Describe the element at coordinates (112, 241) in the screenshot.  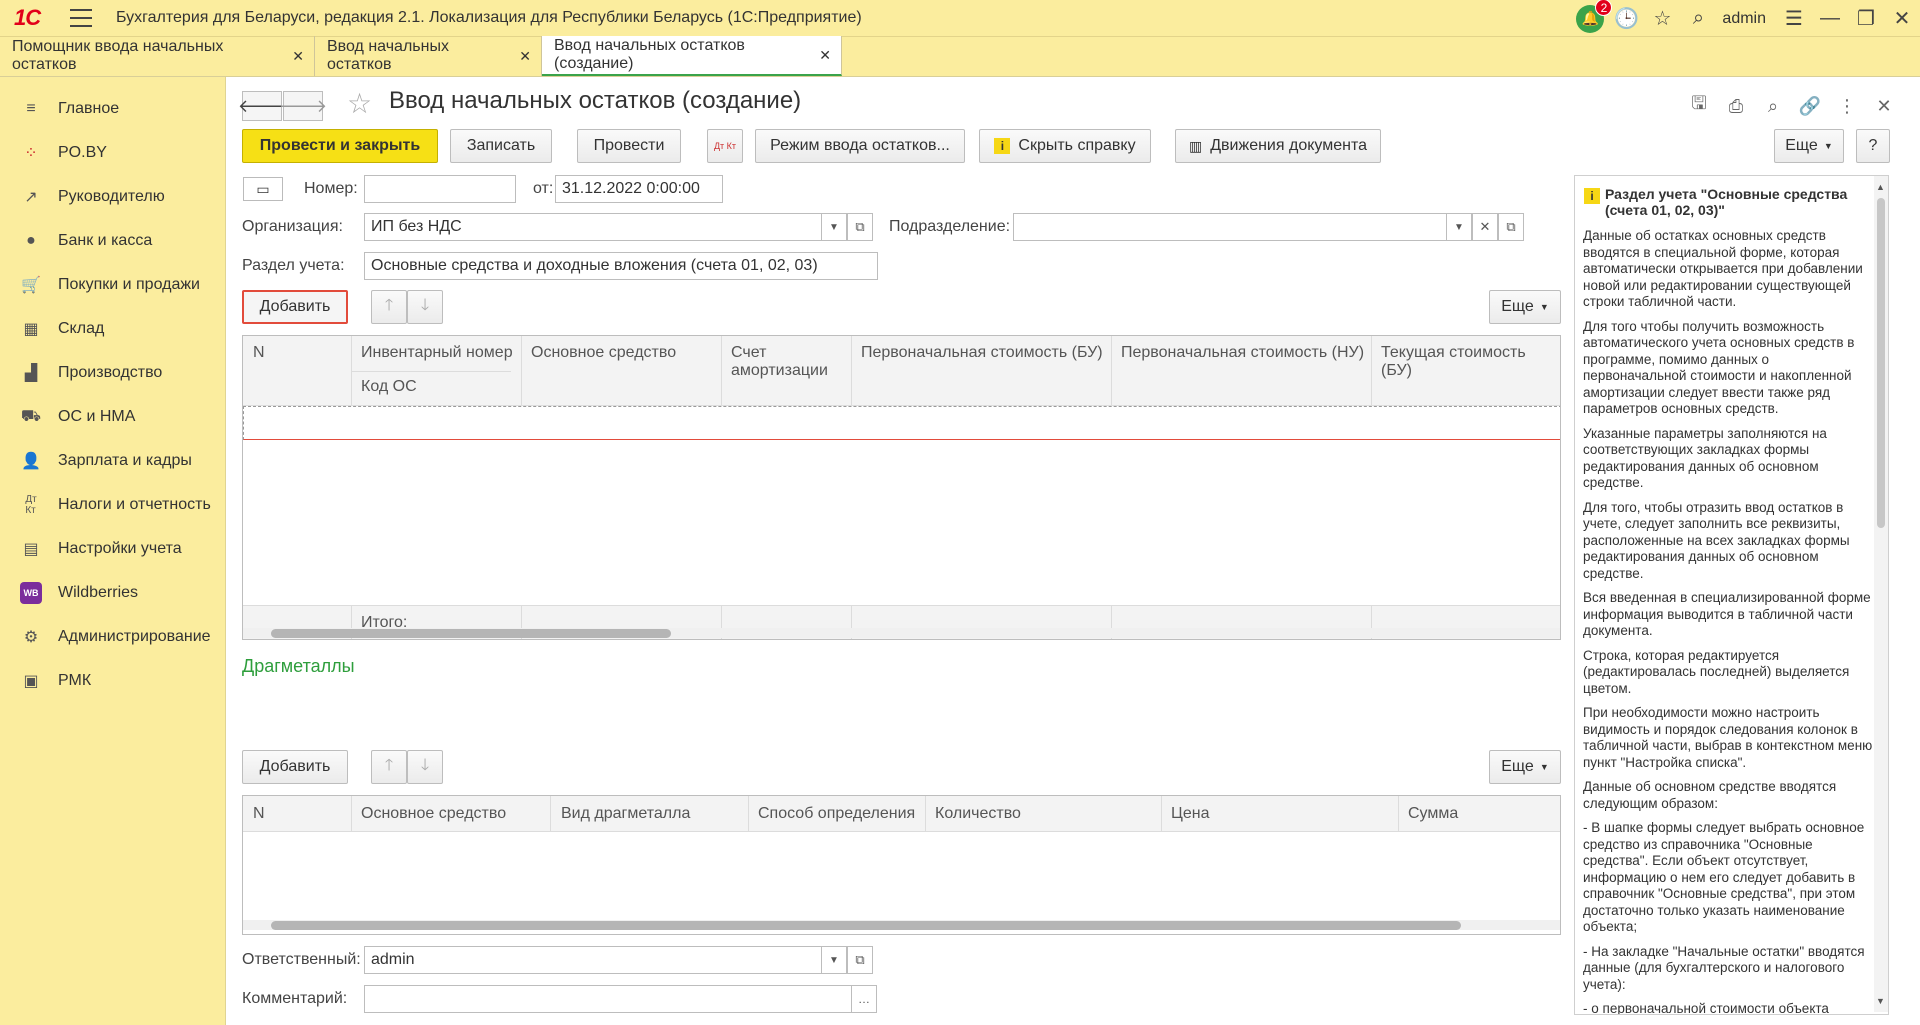
I see `sidebar-item-bank: ● Банк и касса` at that location.